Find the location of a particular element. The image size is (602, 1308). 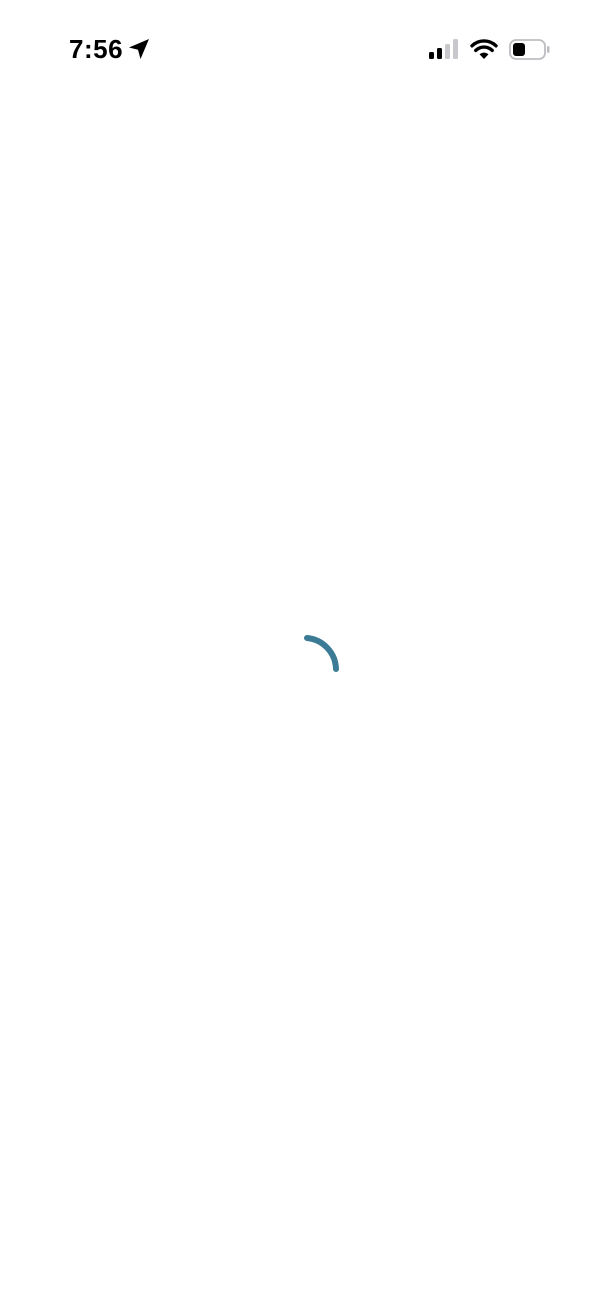

status-time-group: 7:56 is located at coordinates (110, 49).